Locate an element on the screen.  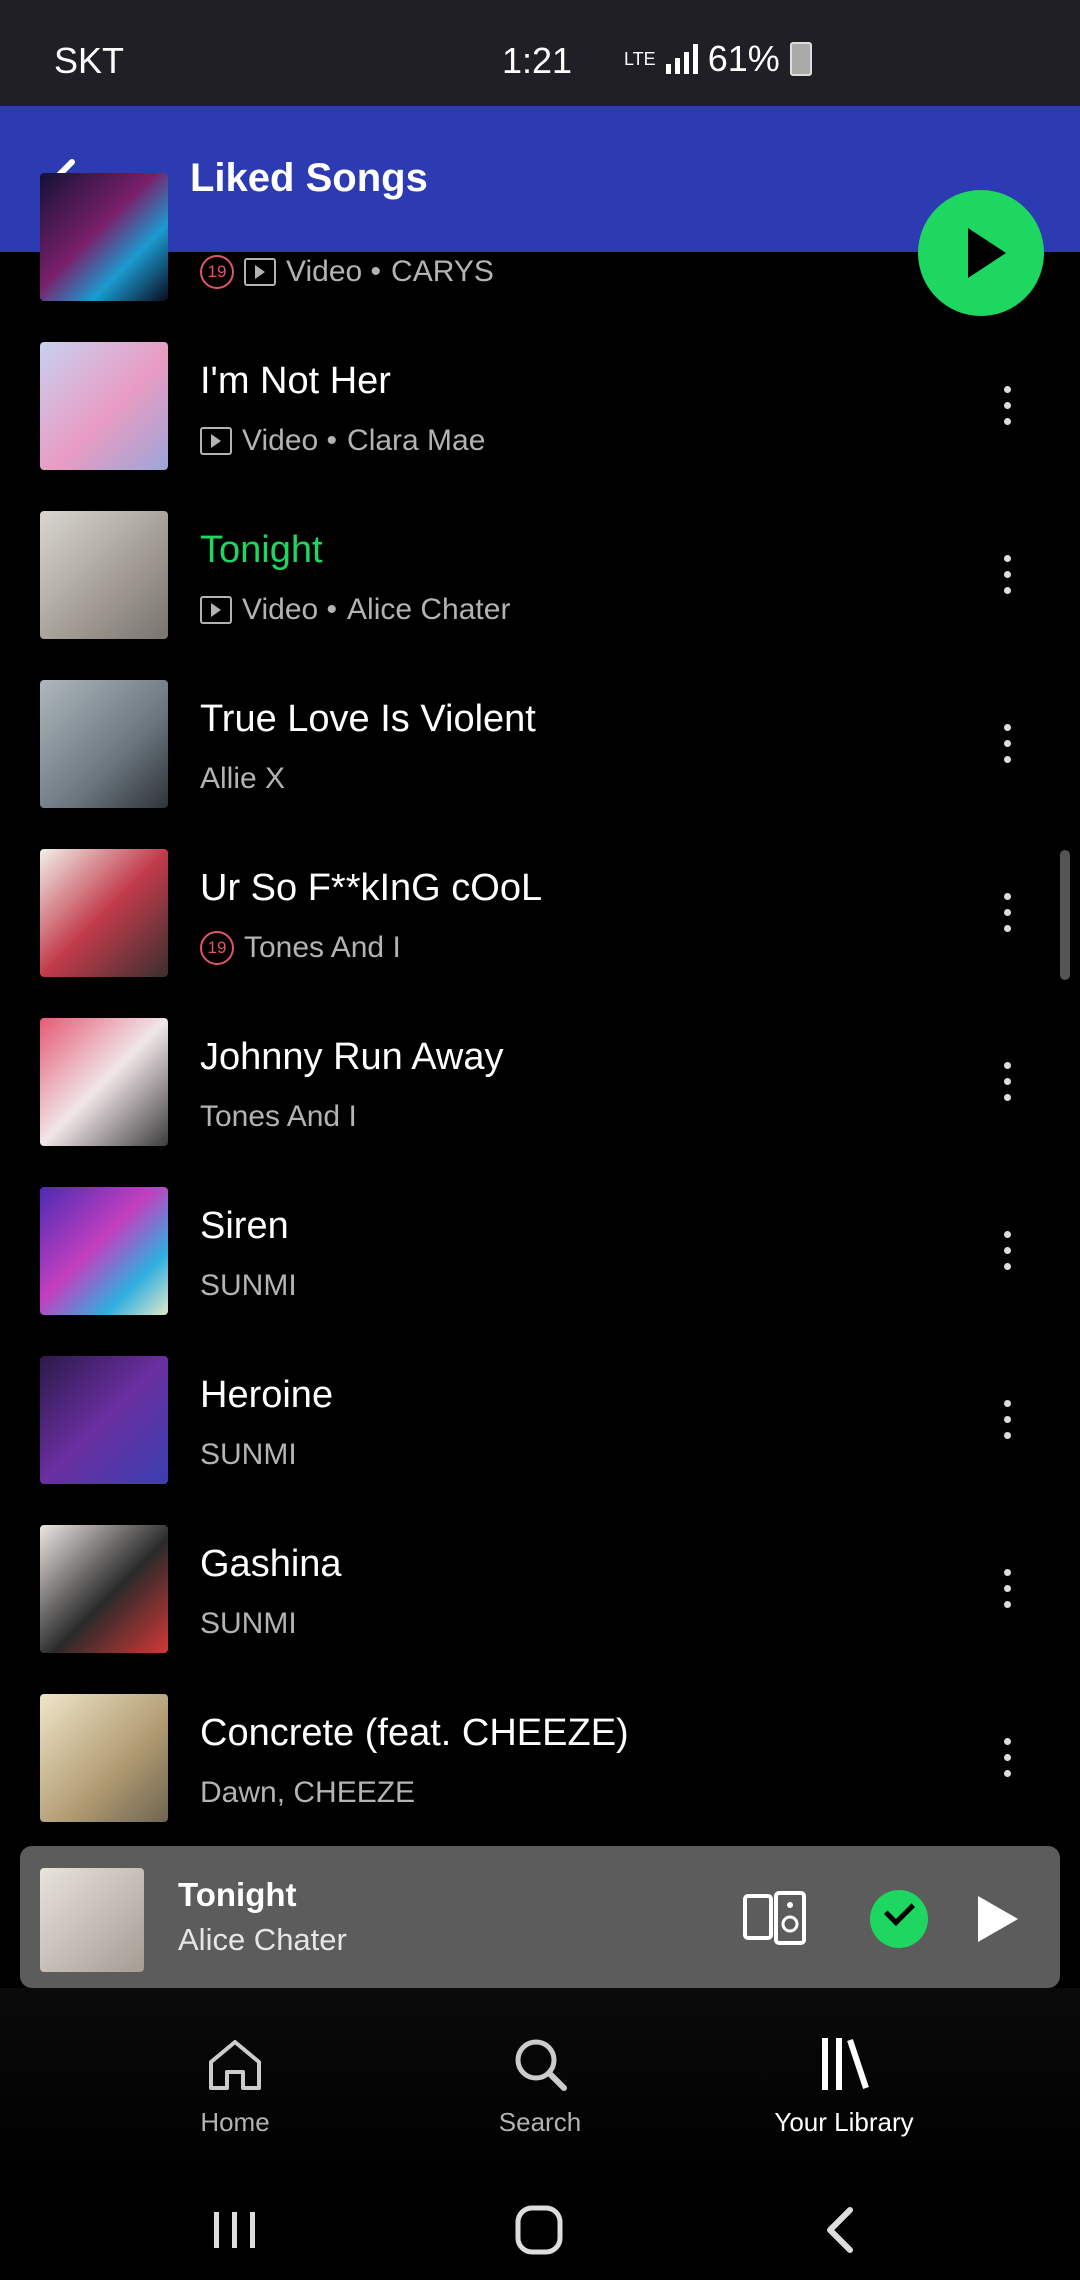
bottom-nav: Home Search Your Library is located at coordinates (540, 2084).